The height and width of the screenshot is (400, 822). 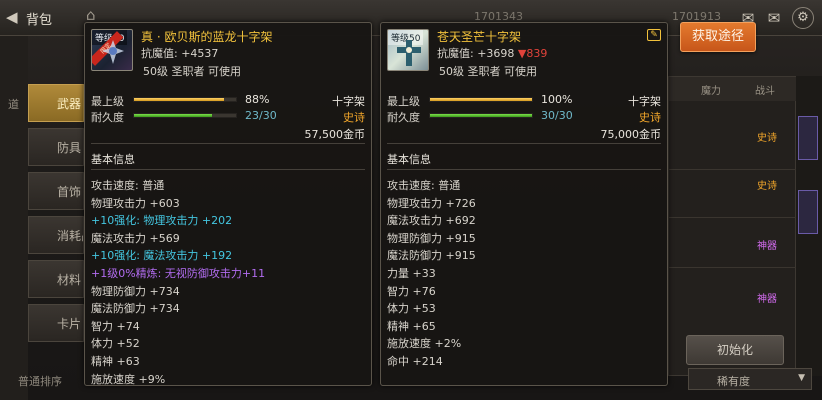 What do you see at coordinates (12, 17) in the screenshot?
I see `back-arrow-icon: ◀` at bounding box center [12, 17].